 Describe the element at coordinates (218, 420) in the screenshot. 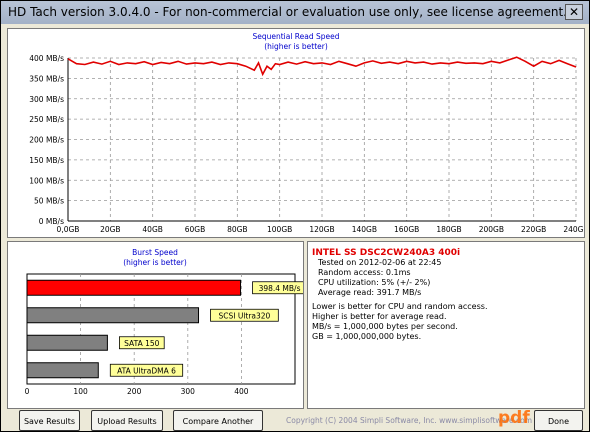

I see `compare-drive-button: Compare Another Drive` at that location.